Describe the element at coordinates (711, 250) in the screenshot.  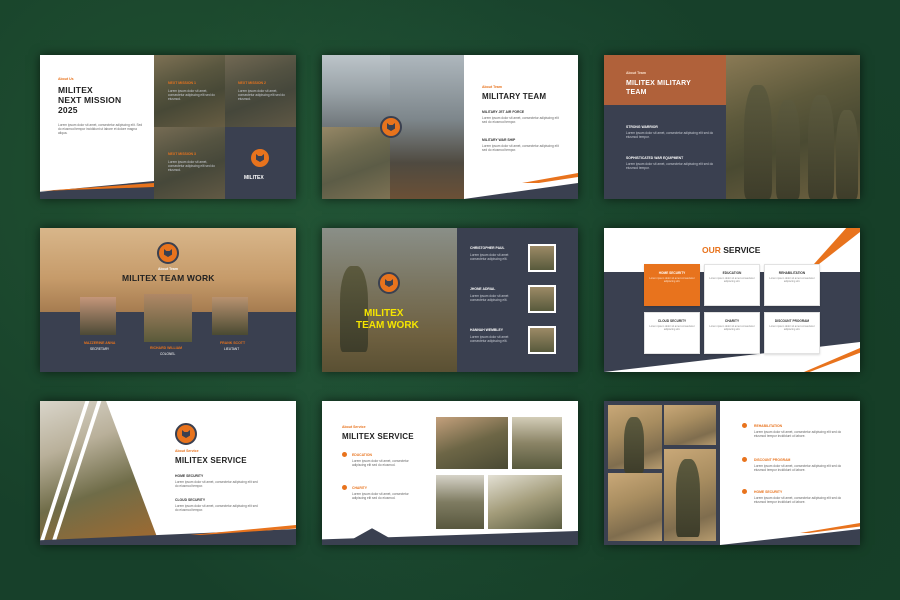
I see `title-prefix: OUR` at that location.